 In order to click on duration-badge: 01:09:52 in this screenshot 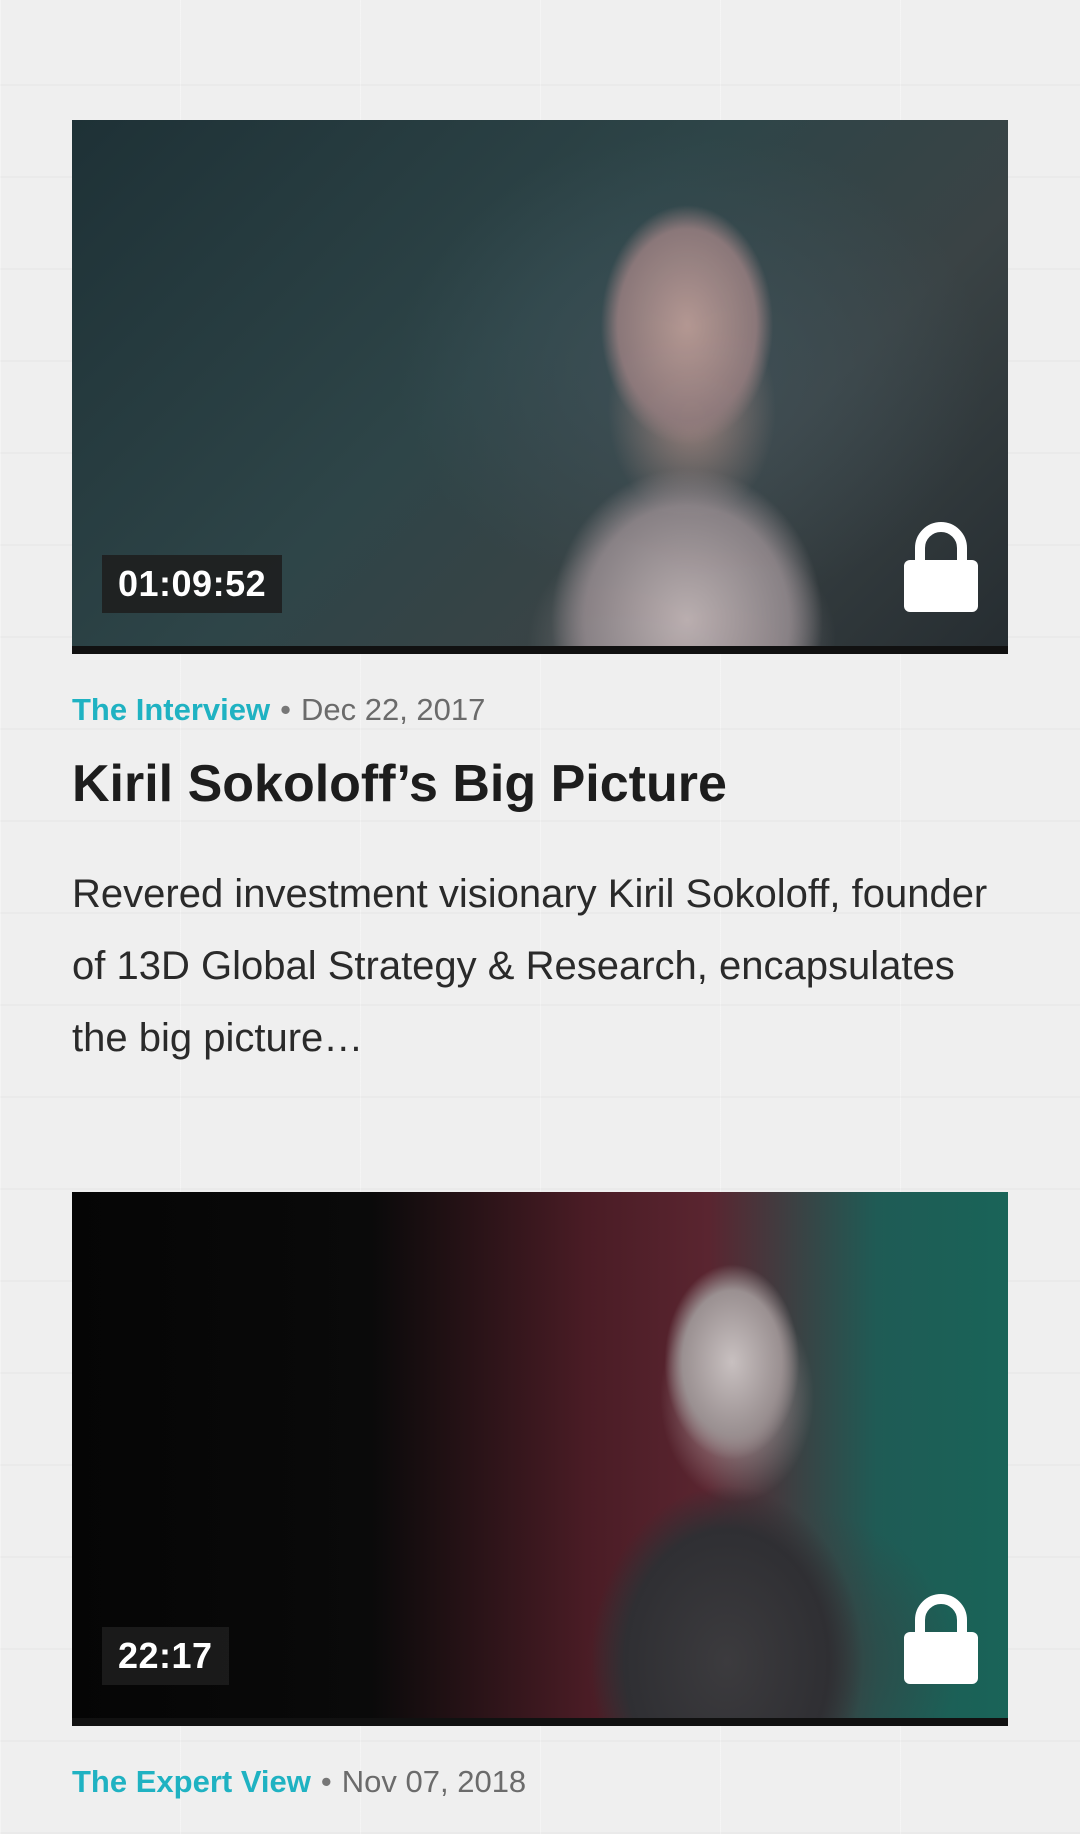, I will do `click(192, 584)`.